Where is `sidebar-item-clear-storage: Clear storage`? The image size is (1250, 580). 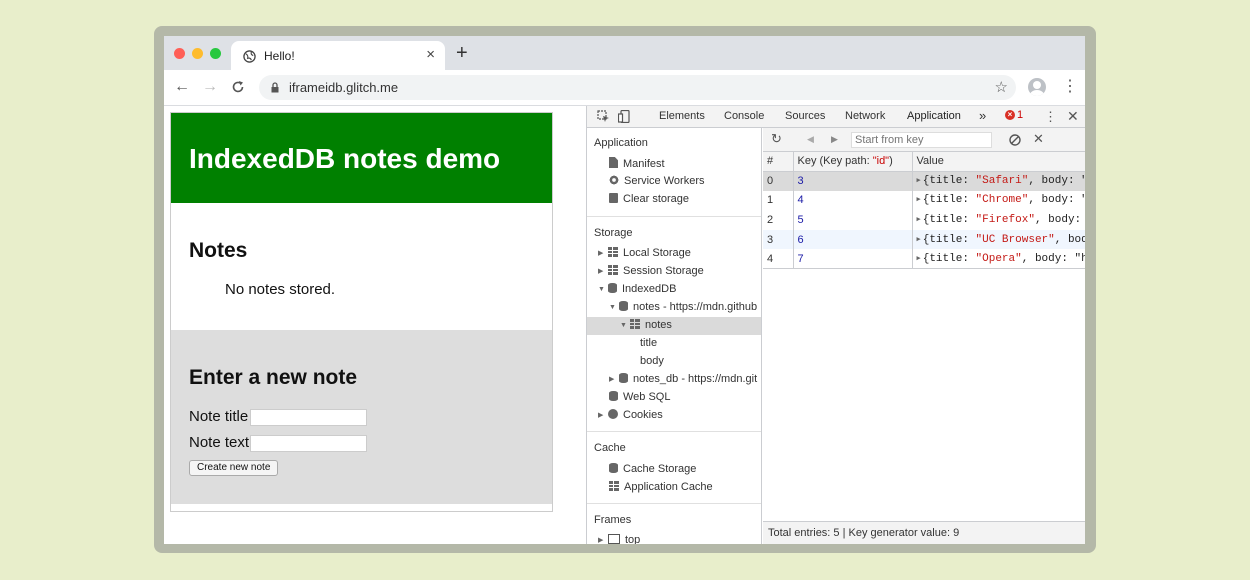 sidebar-item-clear-storage: Clear storage is located at coordinates (649, 199).